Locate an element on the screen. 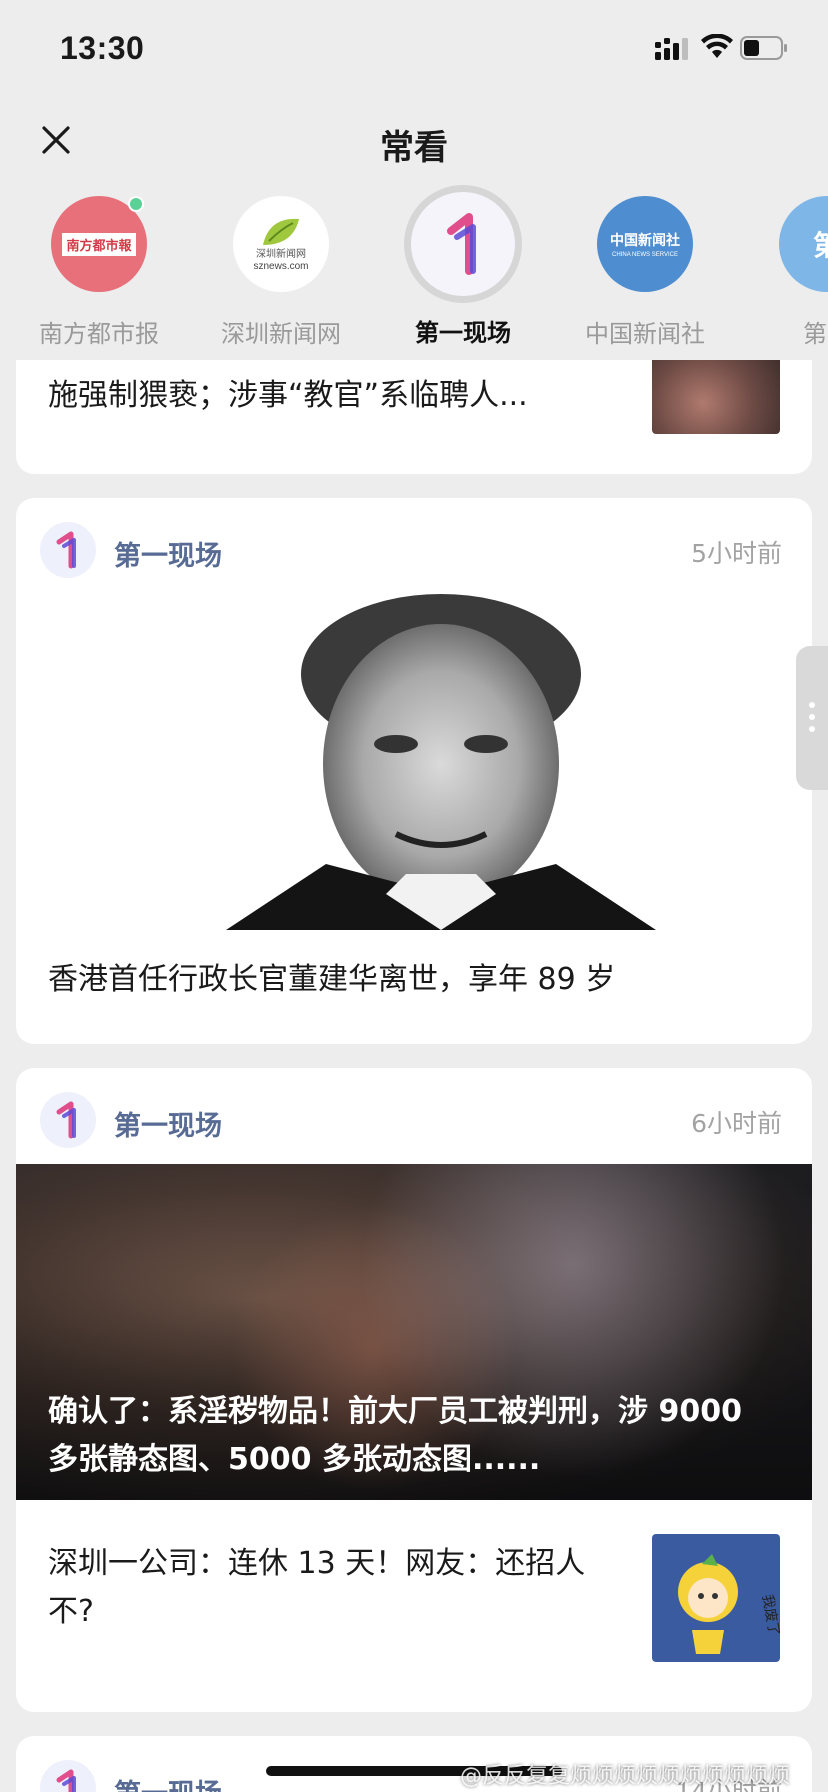  sznews-logo-icon: 深圳新闻网 sznews.com is located at coordinates (281, 244).